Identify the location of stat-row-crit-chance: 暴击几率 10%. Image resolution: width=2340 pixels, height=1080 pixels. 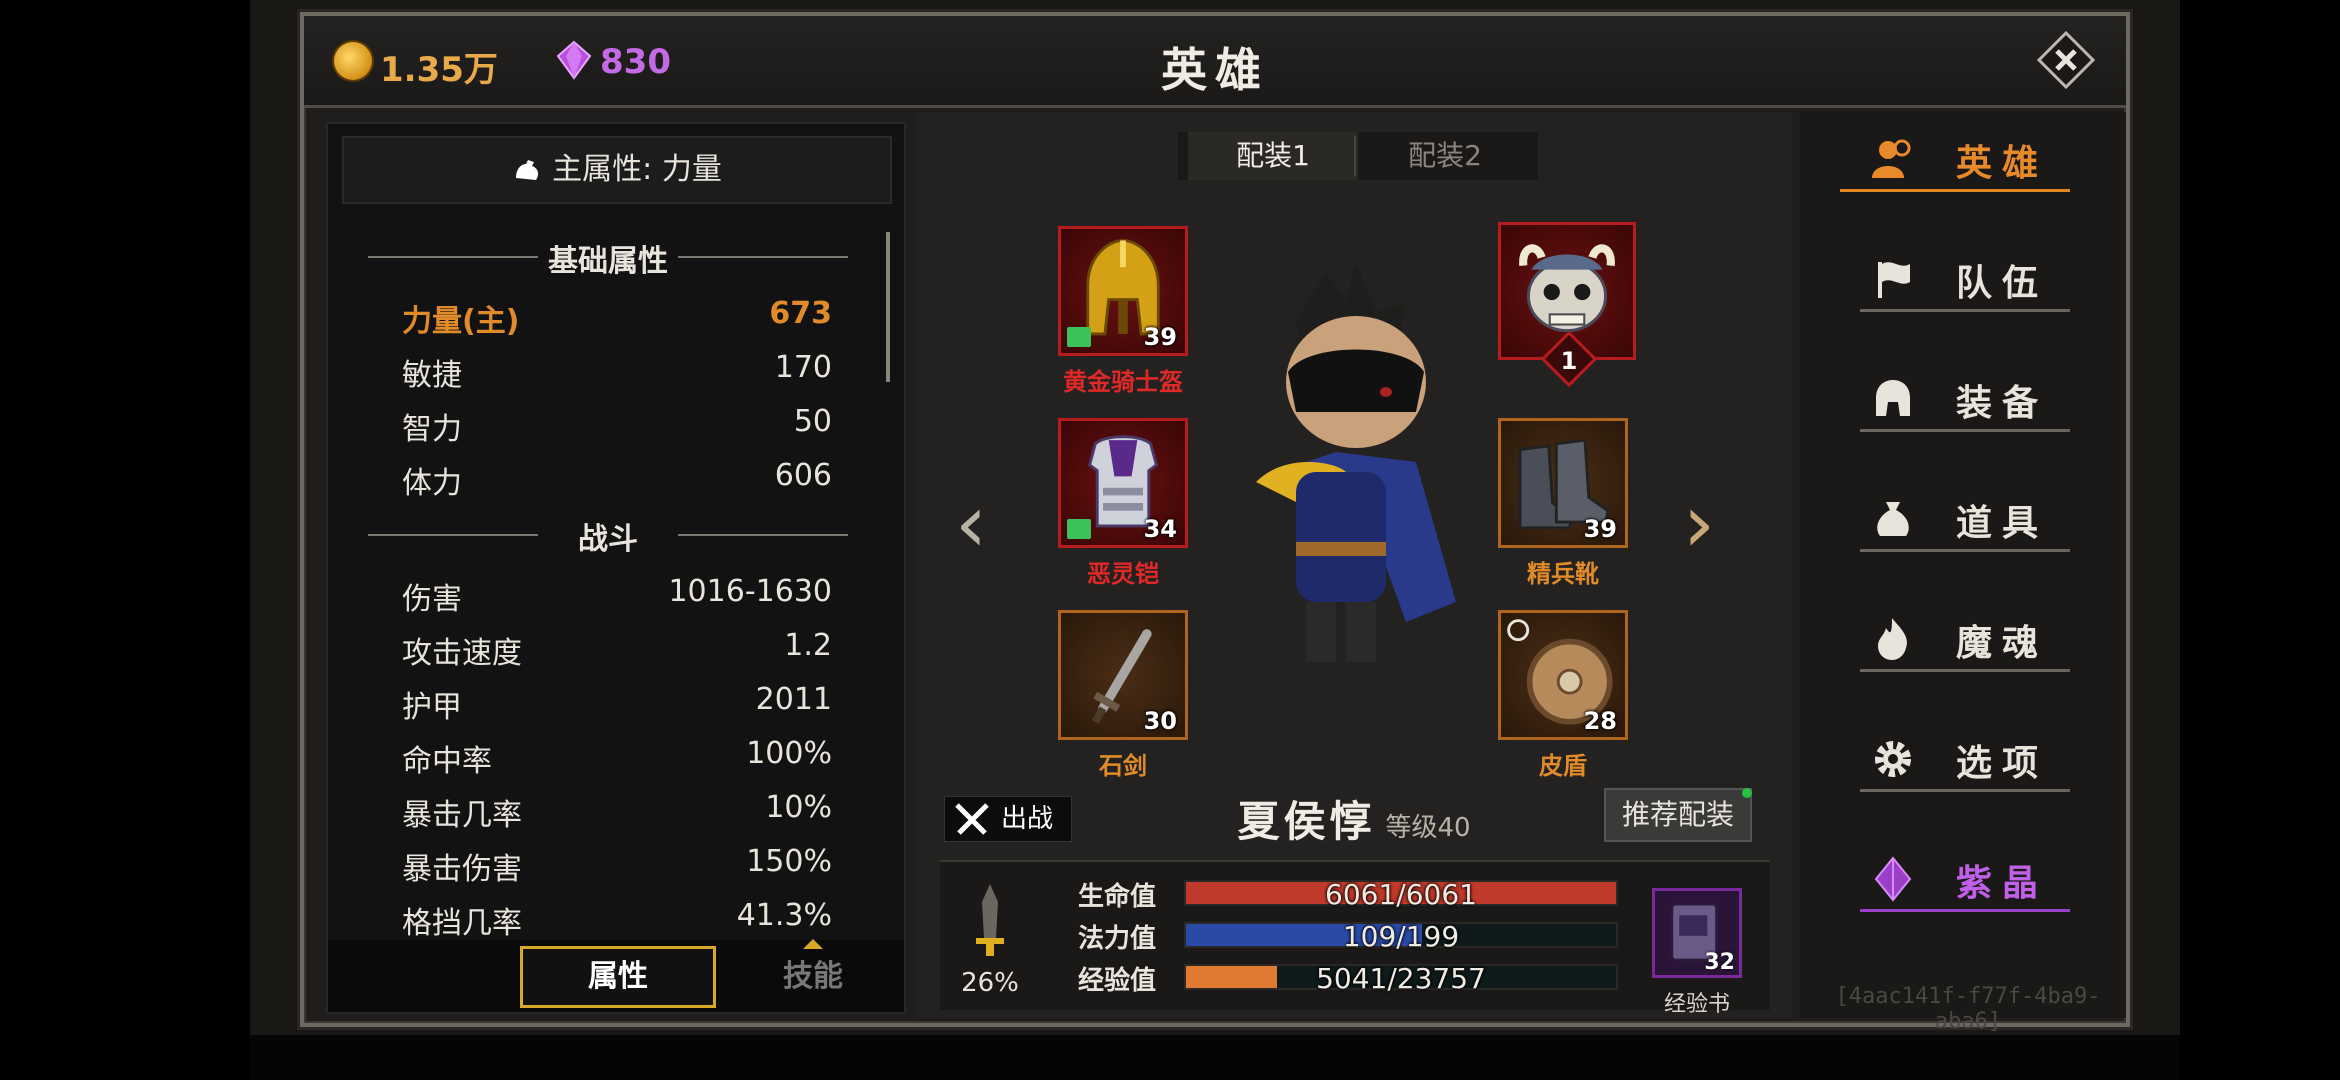
(617, 811).